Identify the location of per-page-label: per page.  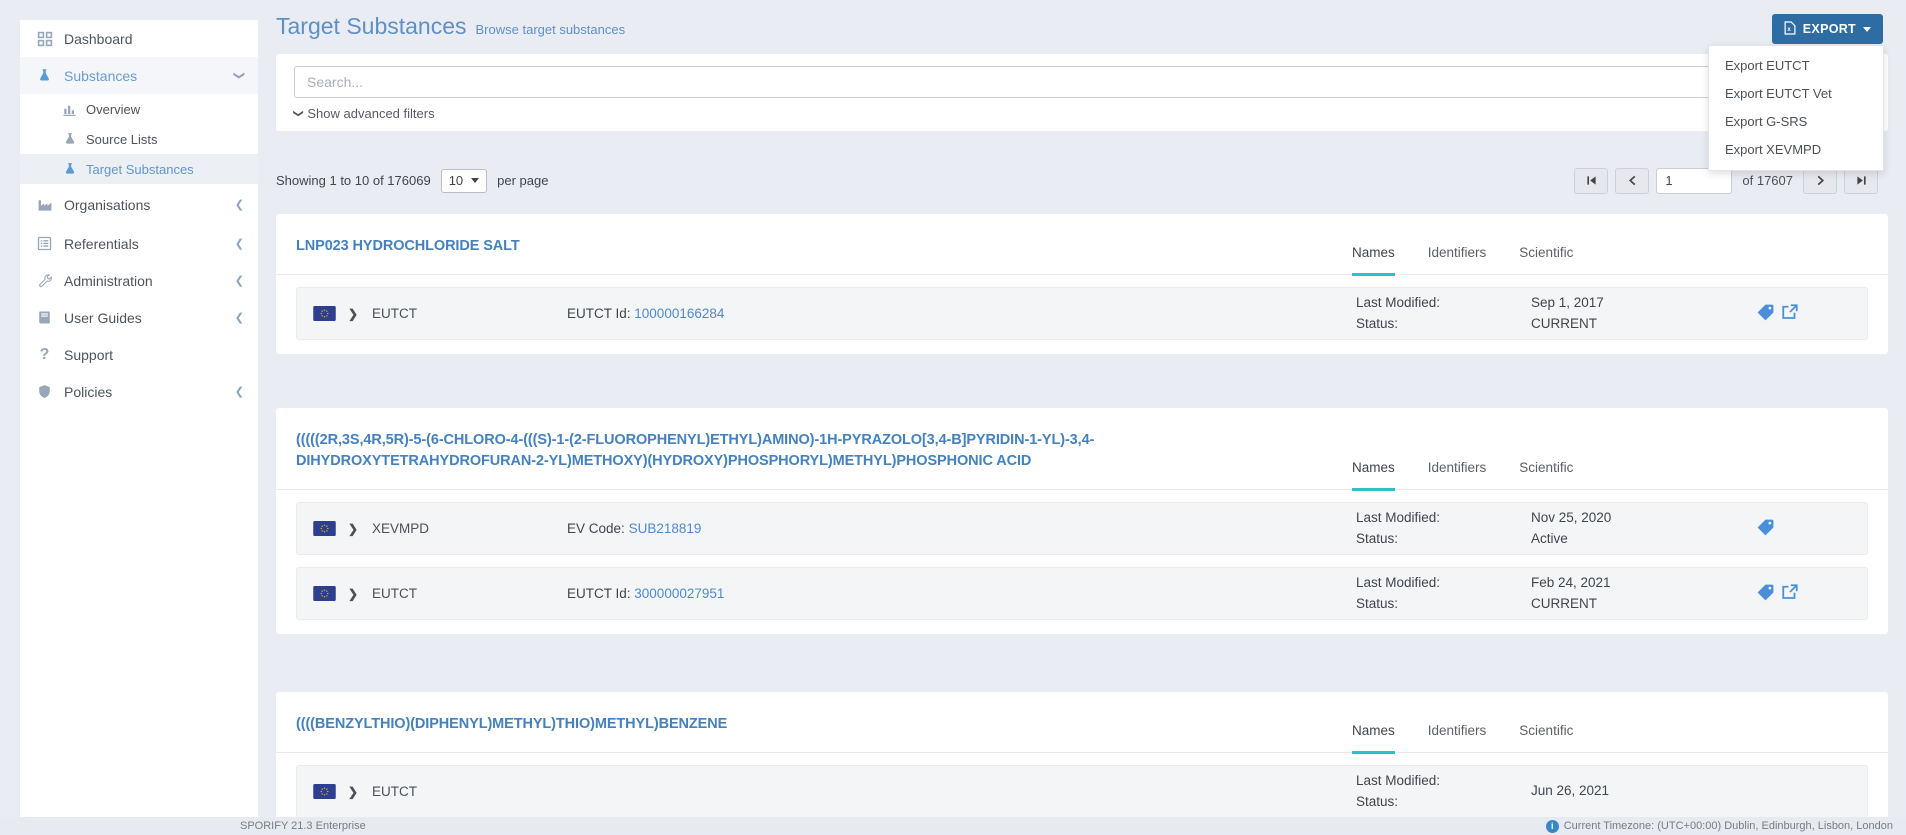
(523, 180).